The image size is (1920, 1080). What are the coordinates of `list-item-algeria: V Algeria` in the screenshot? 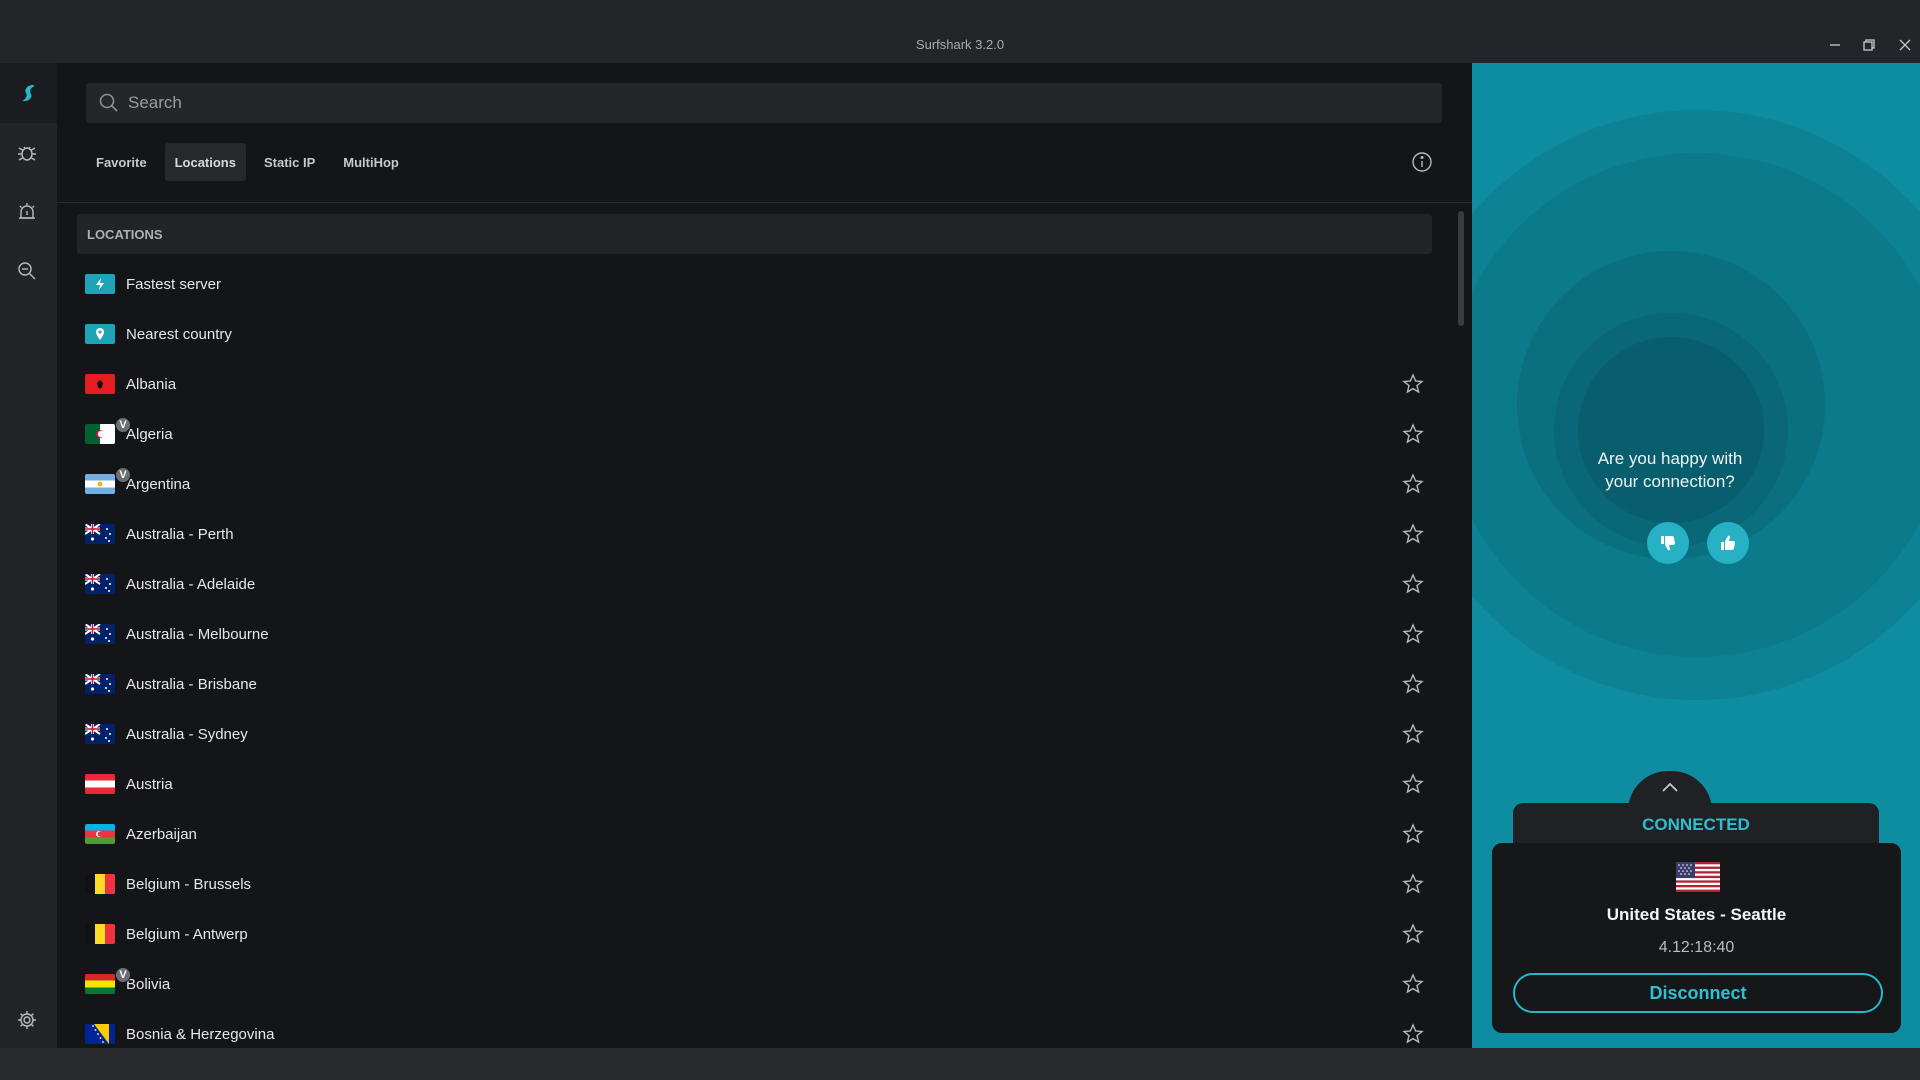 It's located at (754, 434).